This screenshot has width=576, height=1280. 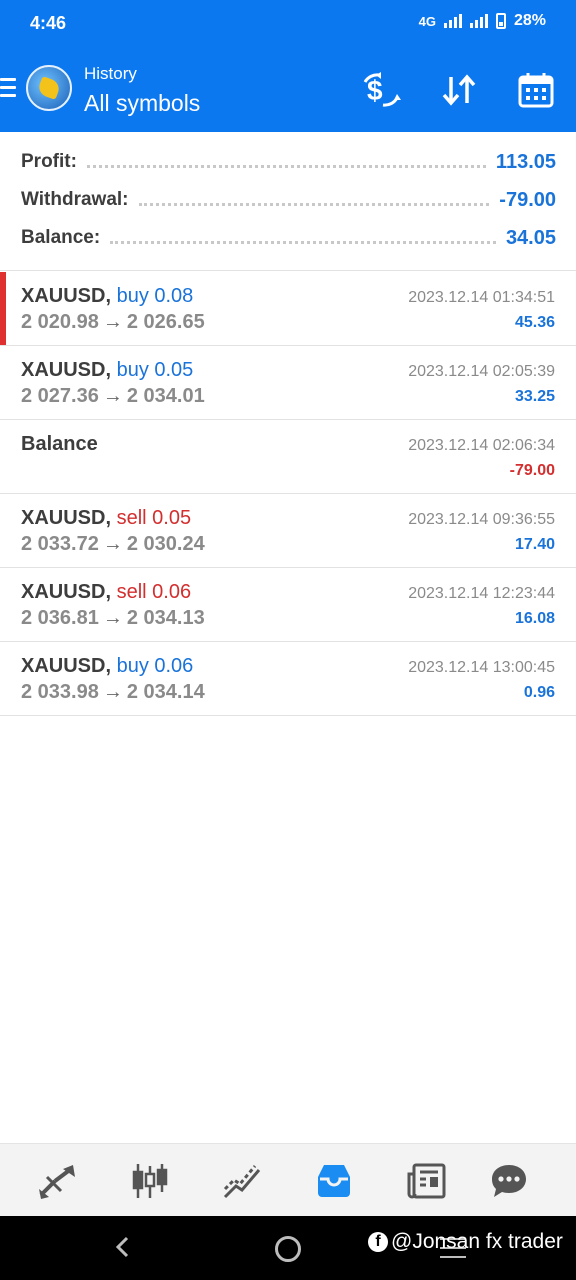 I want to click on deal-side: sell 0.05, so click(x=154, y=518).